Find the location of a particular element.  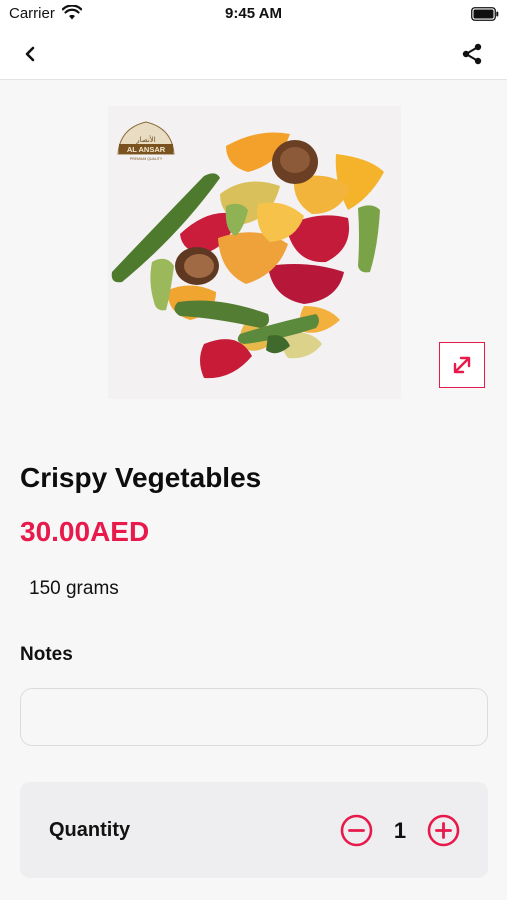

quantity-value: 1 is located at coordinates (400, 830).